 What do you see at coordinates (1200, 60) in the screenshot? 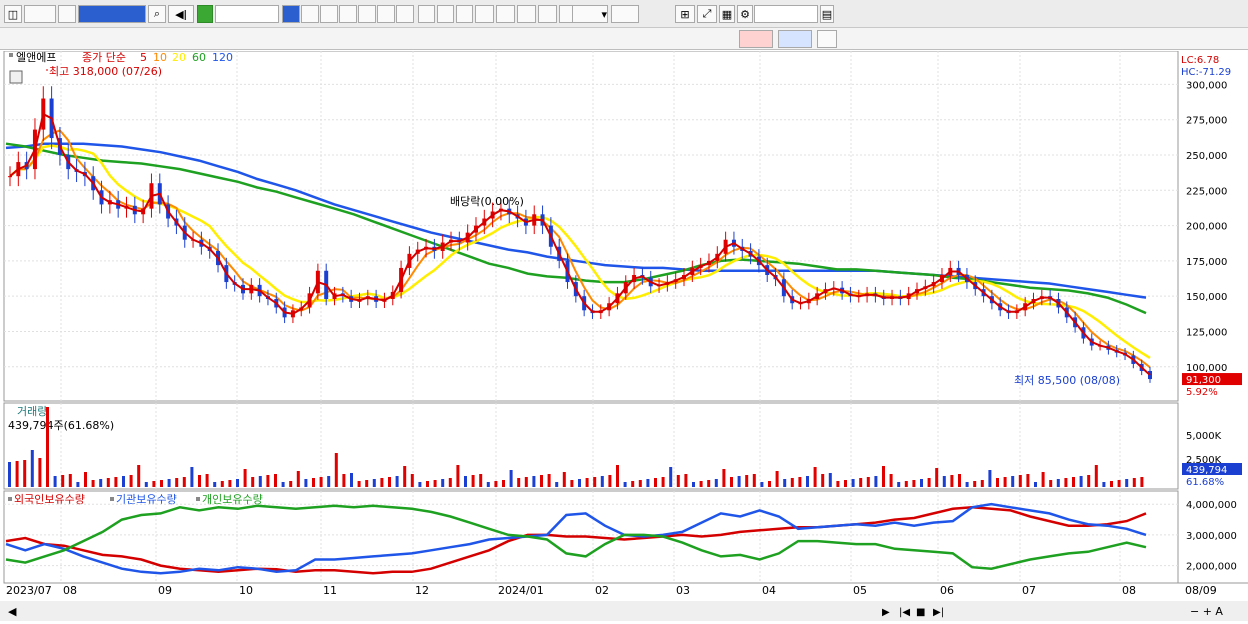
I see `lc-label: LC:6.78` at bounding box center [1200, 60].